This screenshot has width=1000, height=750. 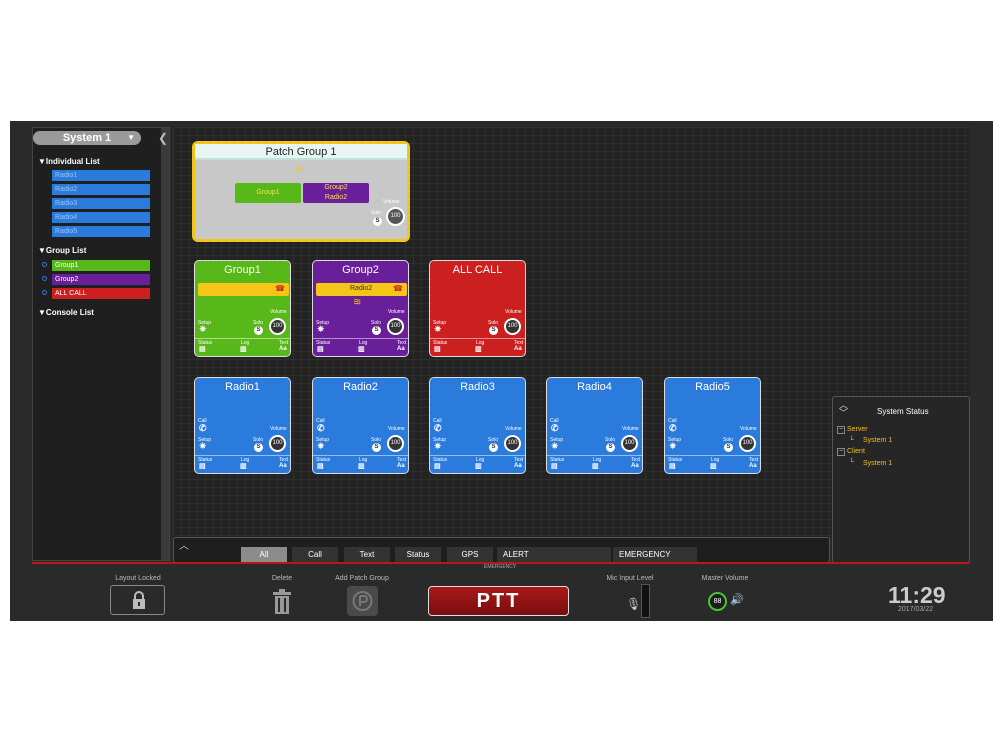 What do you see at coordinates (101, 231) in the screenshot?
I see `sidebar-item-radio5: Radio5` at bounding box center [101, 231].